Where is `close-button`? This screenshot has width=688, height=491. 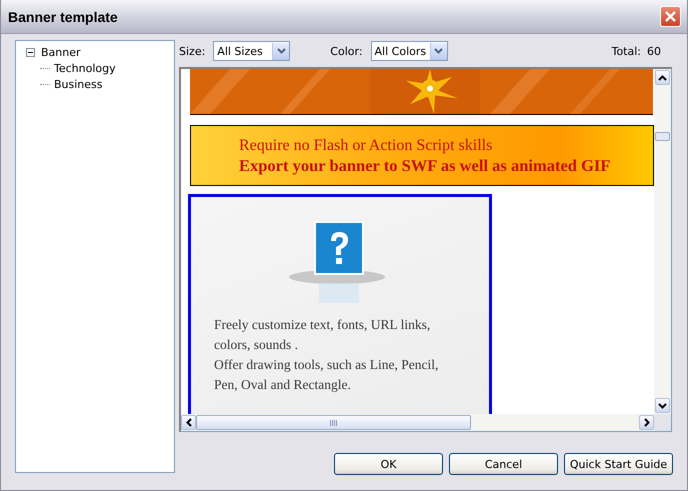 close-button is located at coordinates (670, 16).